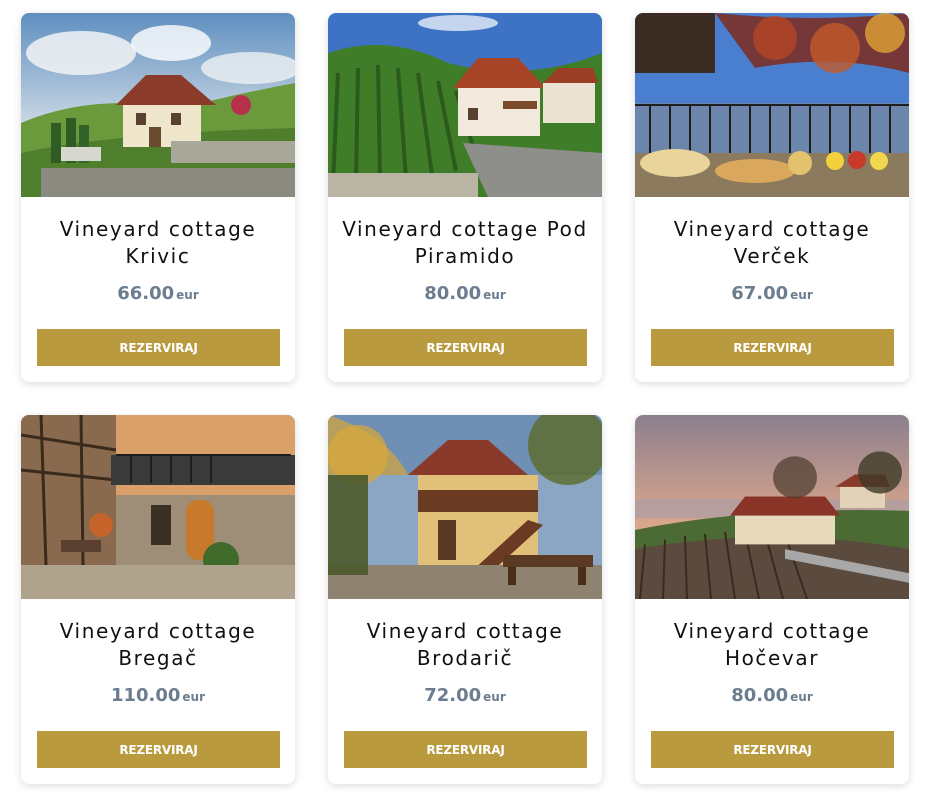 The image size is (928, 800). Describe the element at coordinates (453, 695) in the screenshot. I see `price-amount: 72.00` at that location.